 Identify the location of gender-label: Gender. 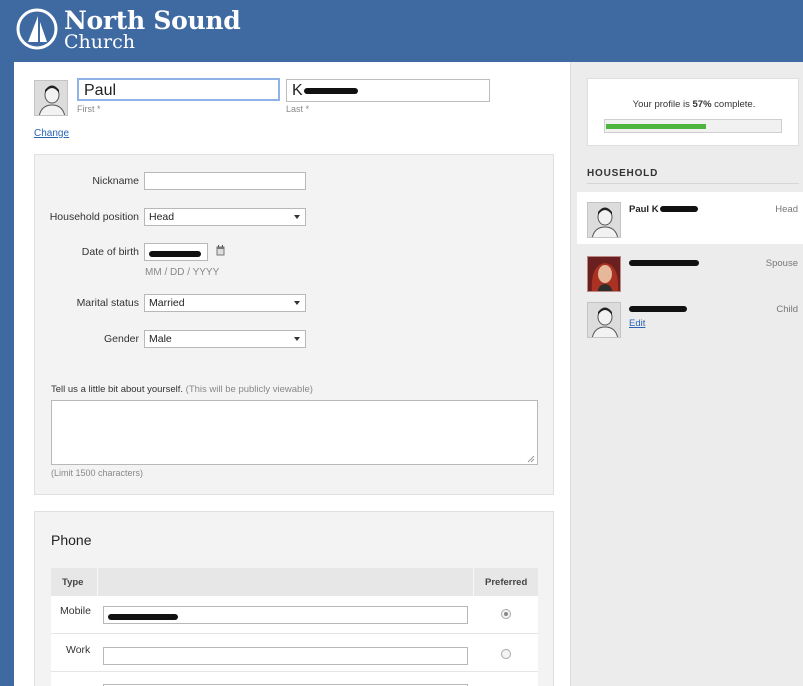
(121, 339).